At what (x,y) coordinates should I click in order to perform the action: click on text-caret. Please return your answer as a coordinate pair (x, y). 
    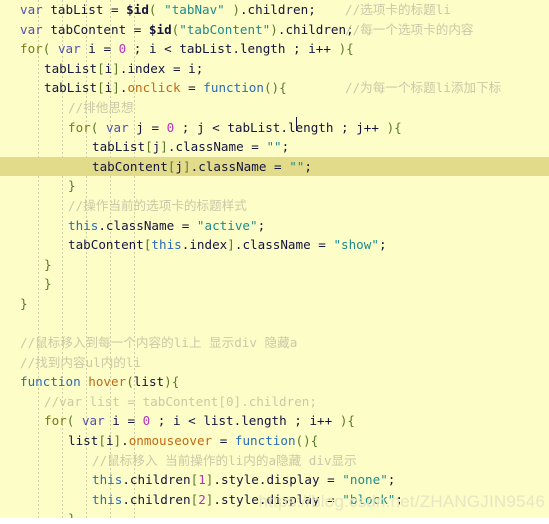
    Looking at the image, I should click on (296, 124).